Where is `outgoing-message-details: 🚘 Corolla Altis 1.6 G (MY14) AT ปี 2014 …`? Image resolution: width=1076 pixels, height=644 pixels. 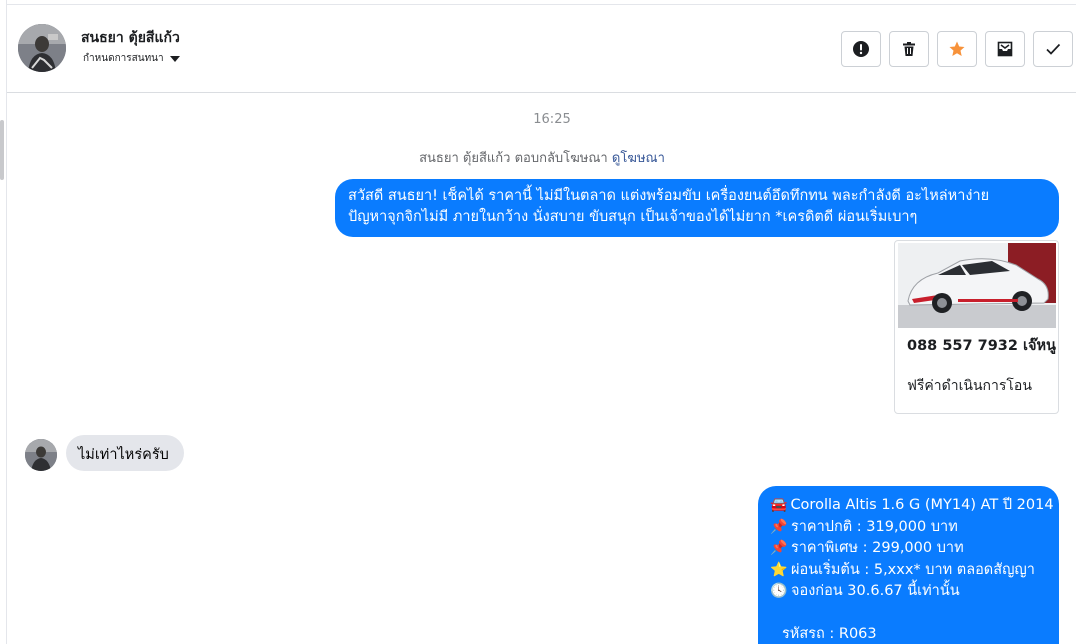
outgoing-message-details: 🚘 Corolla Altis 1.6 G (MY14) AT ปี 2014 … is located at coordinates (908, 565).